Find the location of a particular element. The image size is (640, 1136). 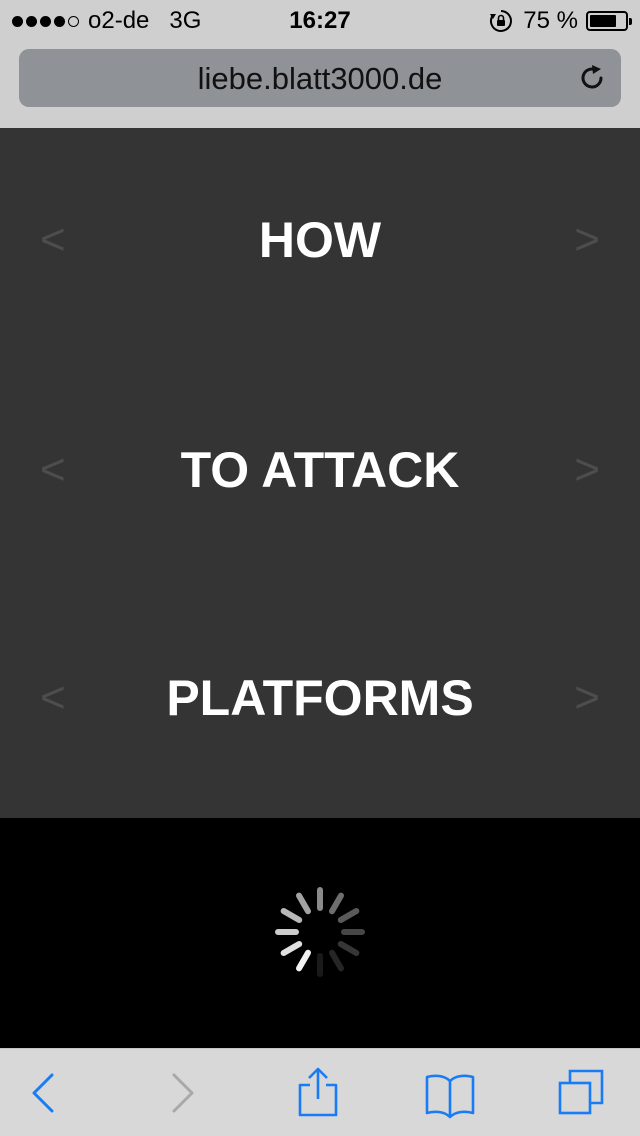

status-bar: o2-de 3G 16:27 75 % is located at coordinates (320, 20).